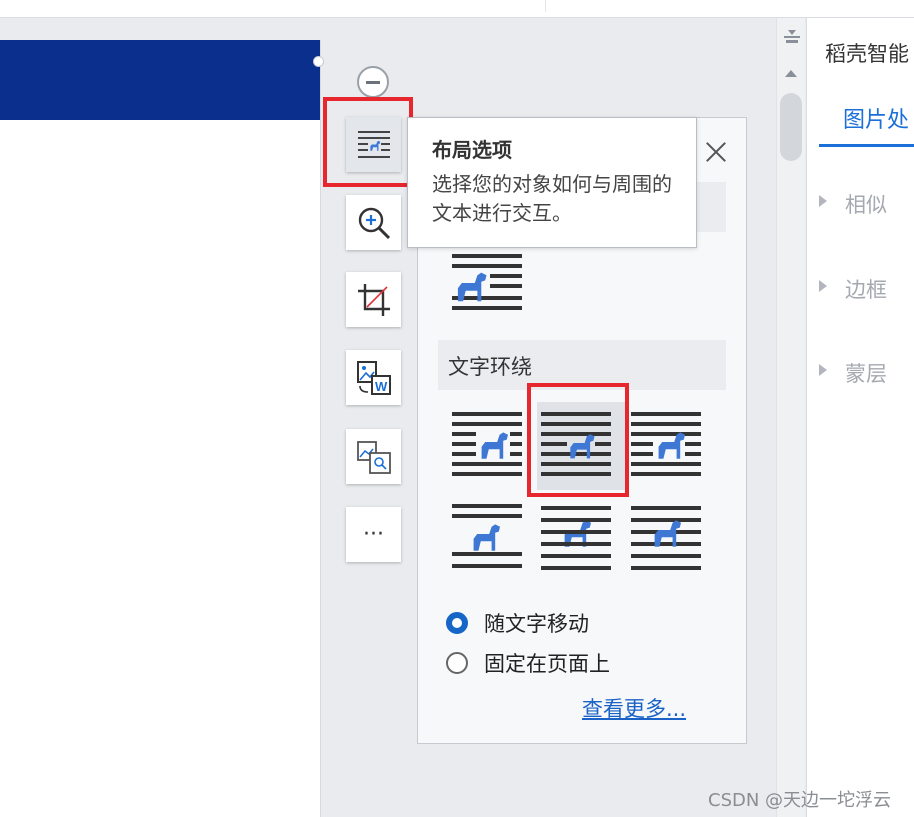  I want to click on wrap-top-bottom-option, so click(492, 538).